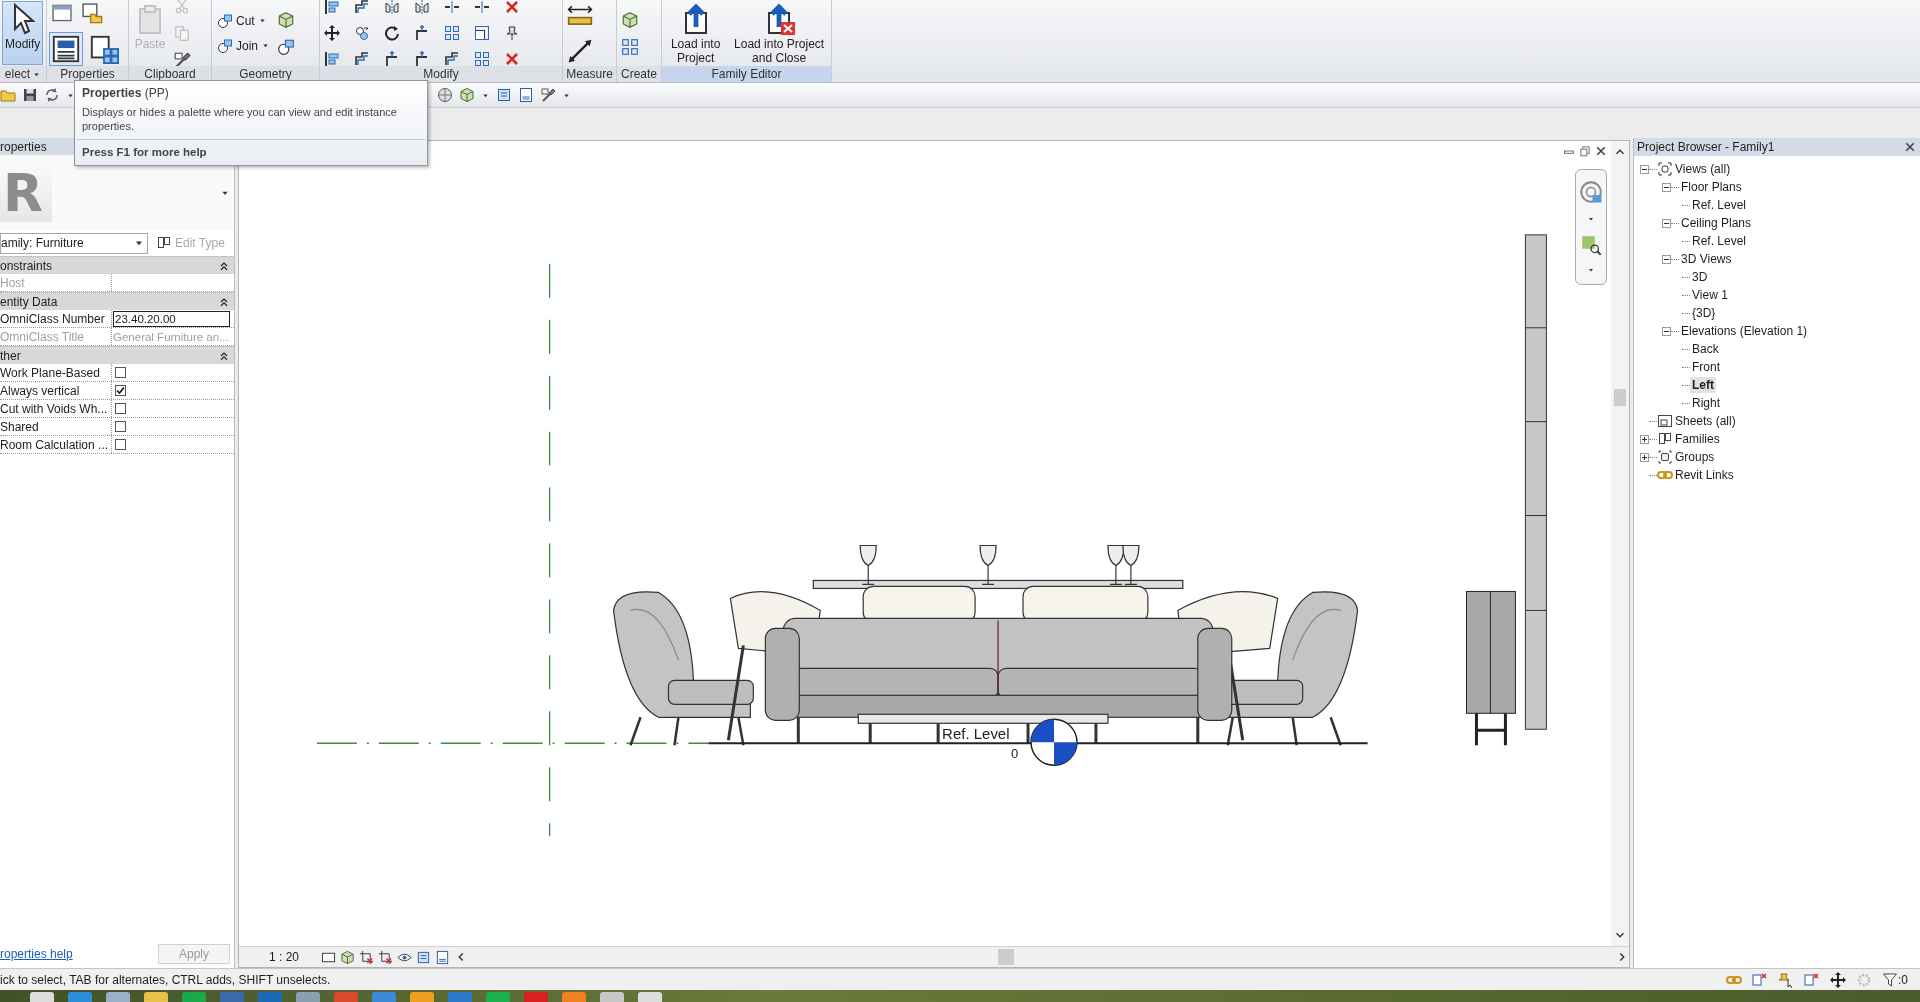 The width and height of the screenshot is (1920, 1002). I want to click on tree-item: Elevations (Elevation 1), so click(1744, 331).